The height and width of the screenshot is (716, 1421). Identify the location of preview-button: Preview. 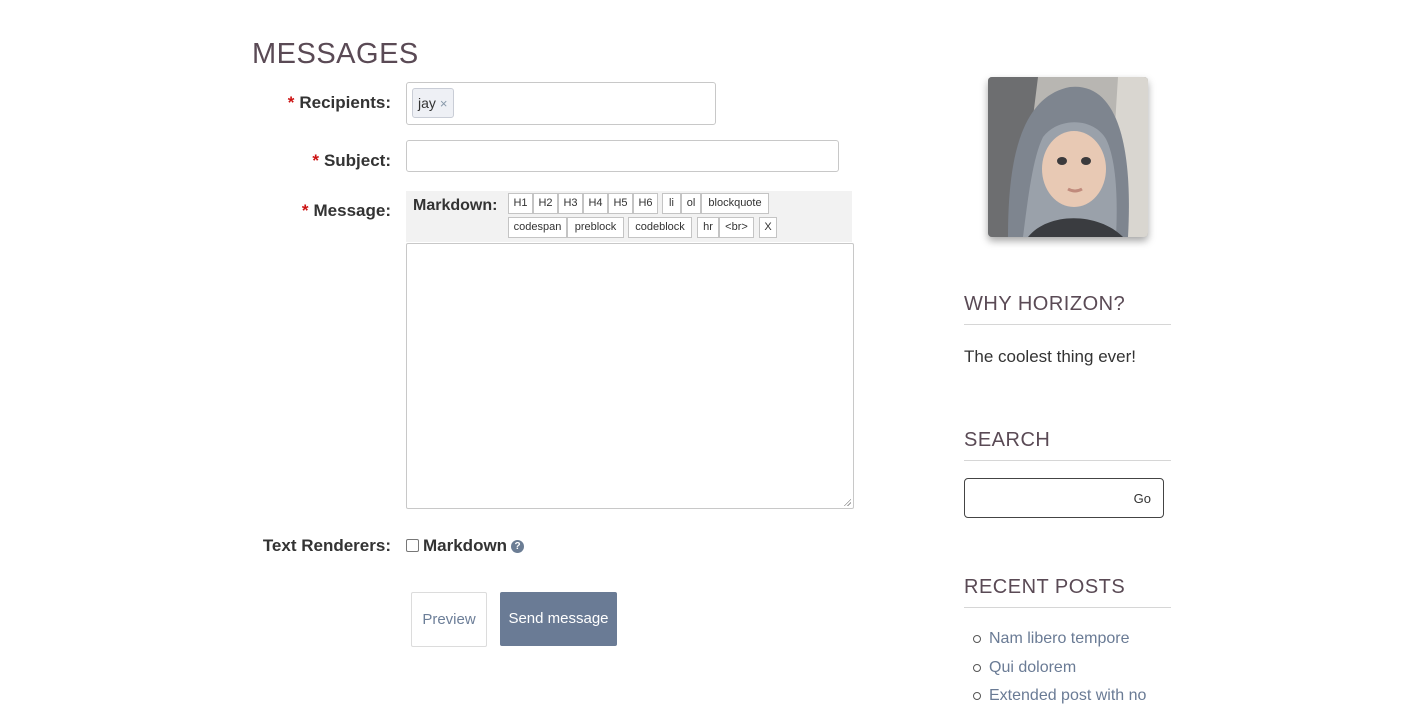
(449, 619).